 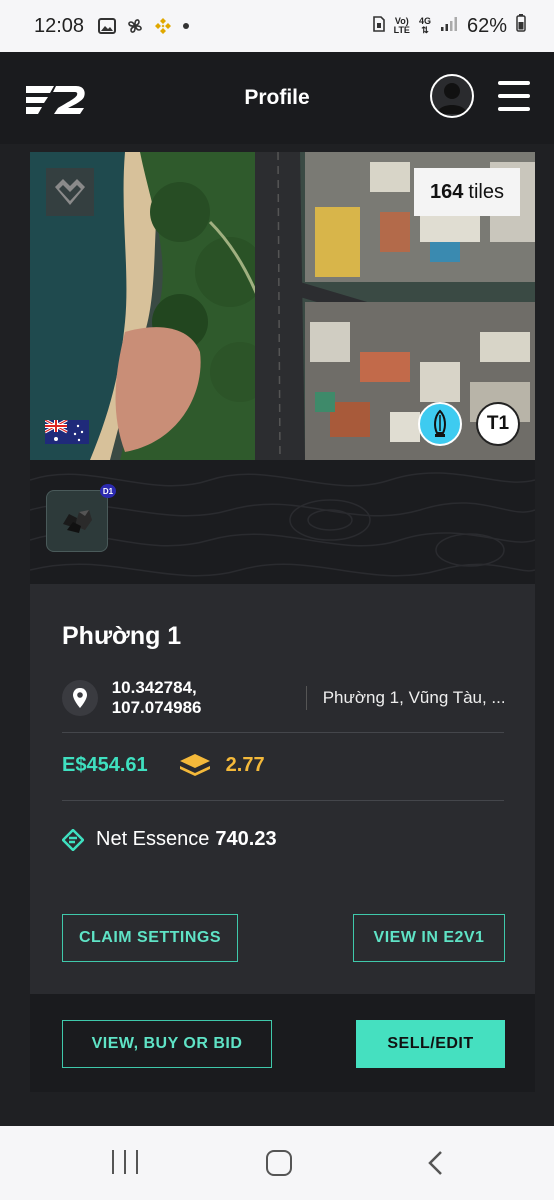 What do you see at coordinates (498, 424) in the screenshot?
I see `tier-badge: T1` at bounding box center [498, 424].